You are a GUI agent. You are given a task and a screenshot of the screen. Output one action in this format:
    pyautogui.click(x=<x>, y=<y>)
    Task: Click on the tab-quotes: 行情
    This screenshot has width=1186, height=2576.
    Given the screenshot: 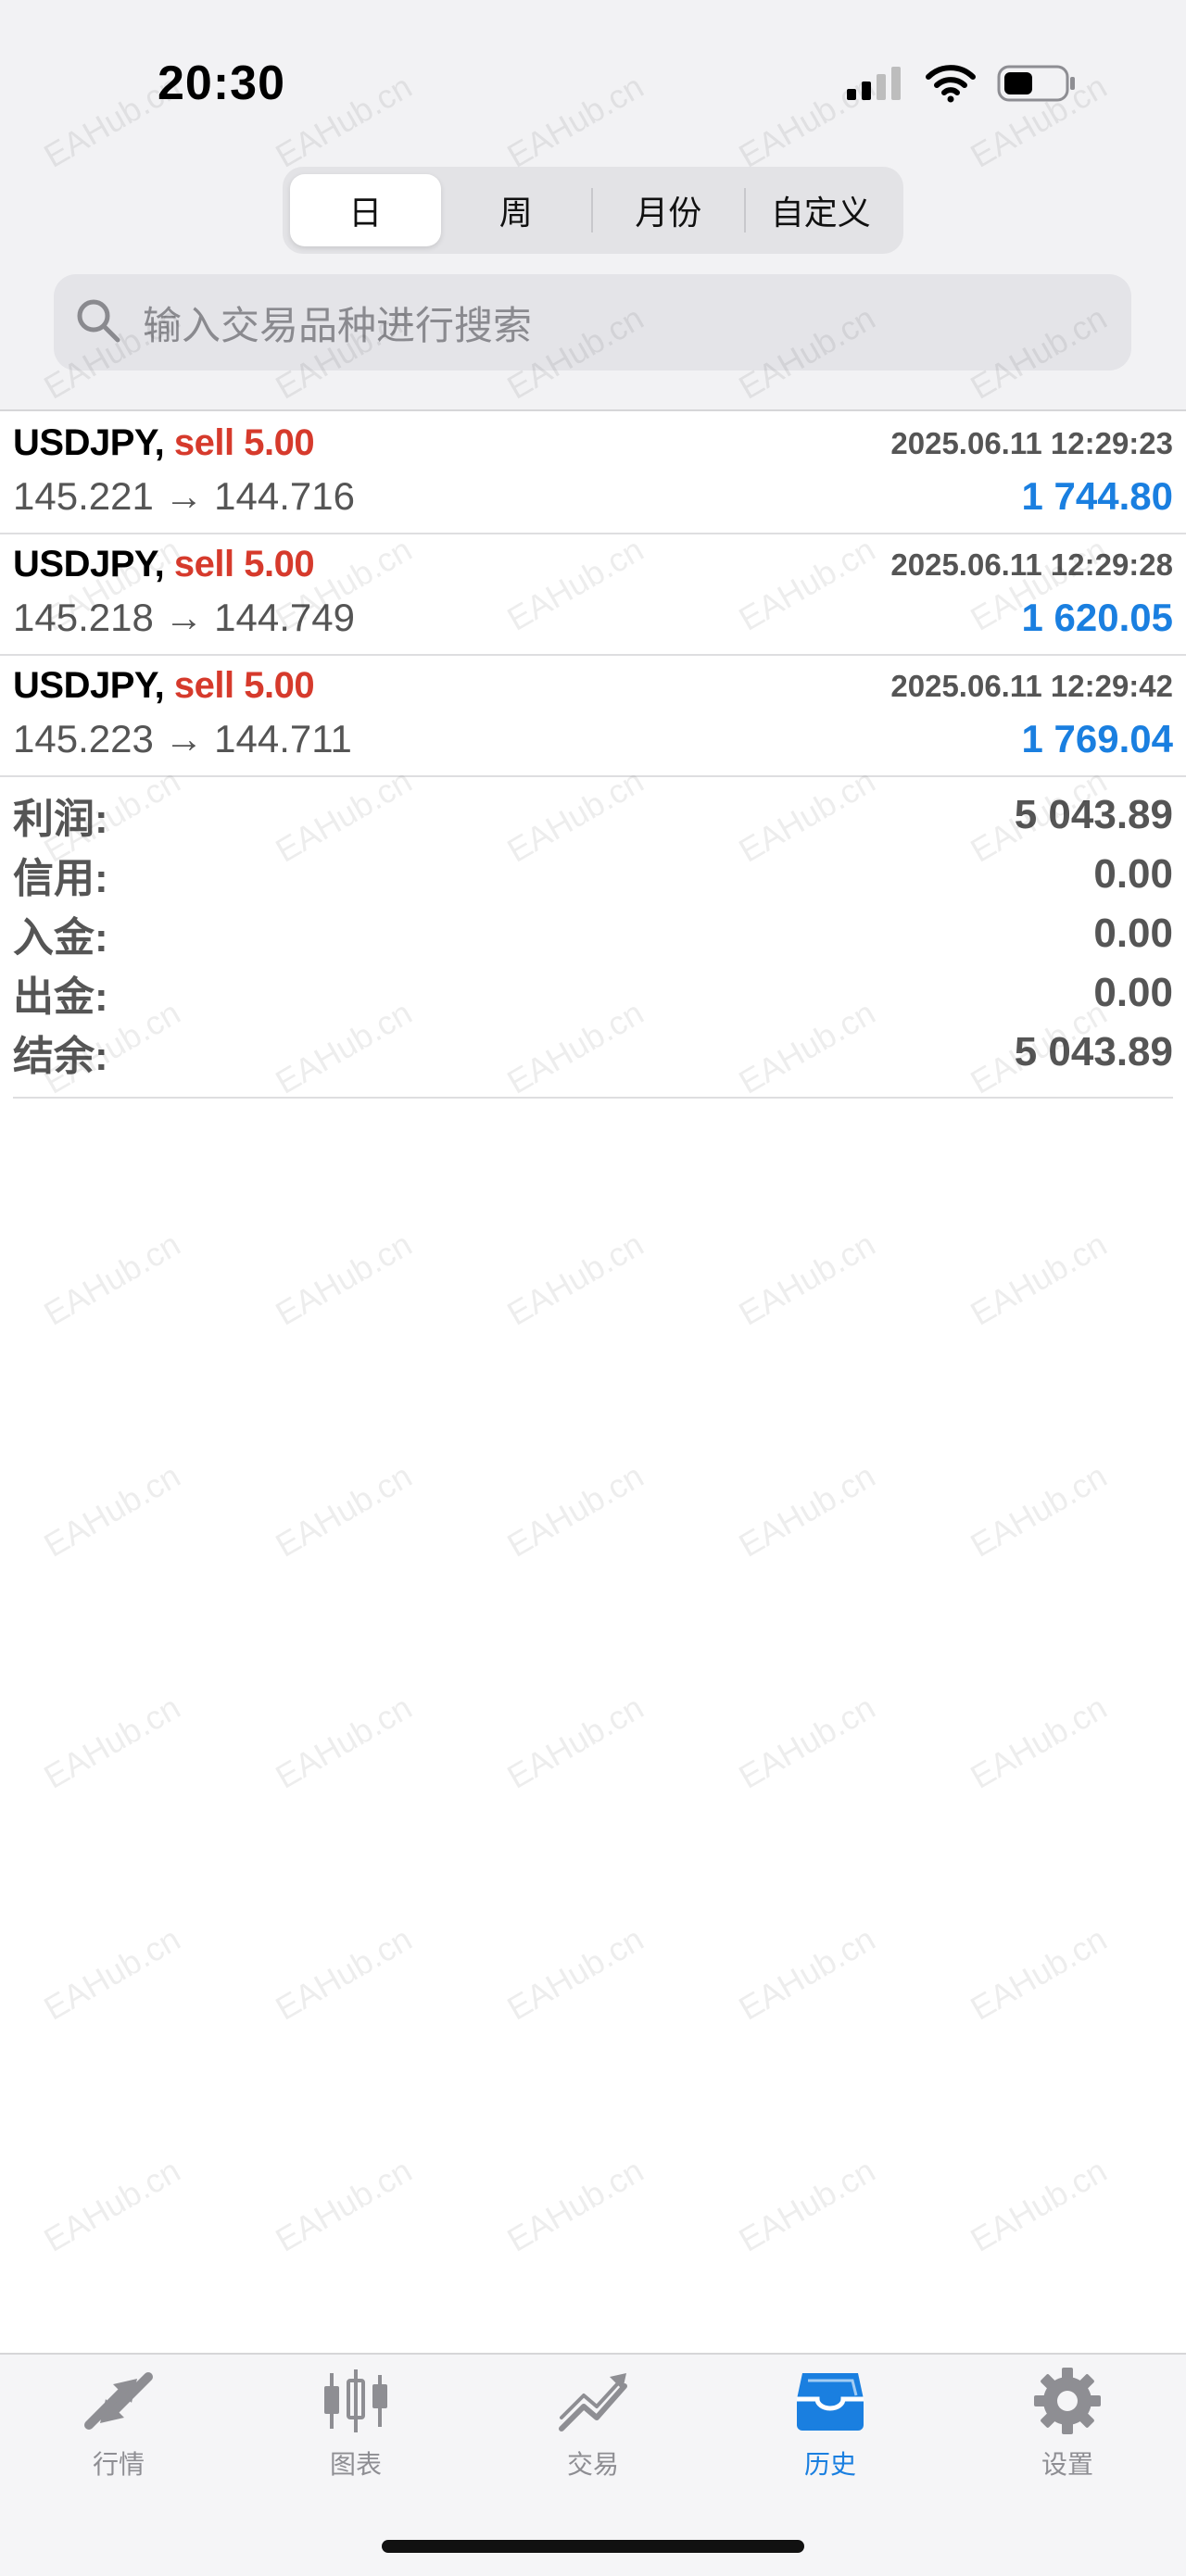 What is the action you would take?
    pyautogui.click(x=118, y=2425)
    